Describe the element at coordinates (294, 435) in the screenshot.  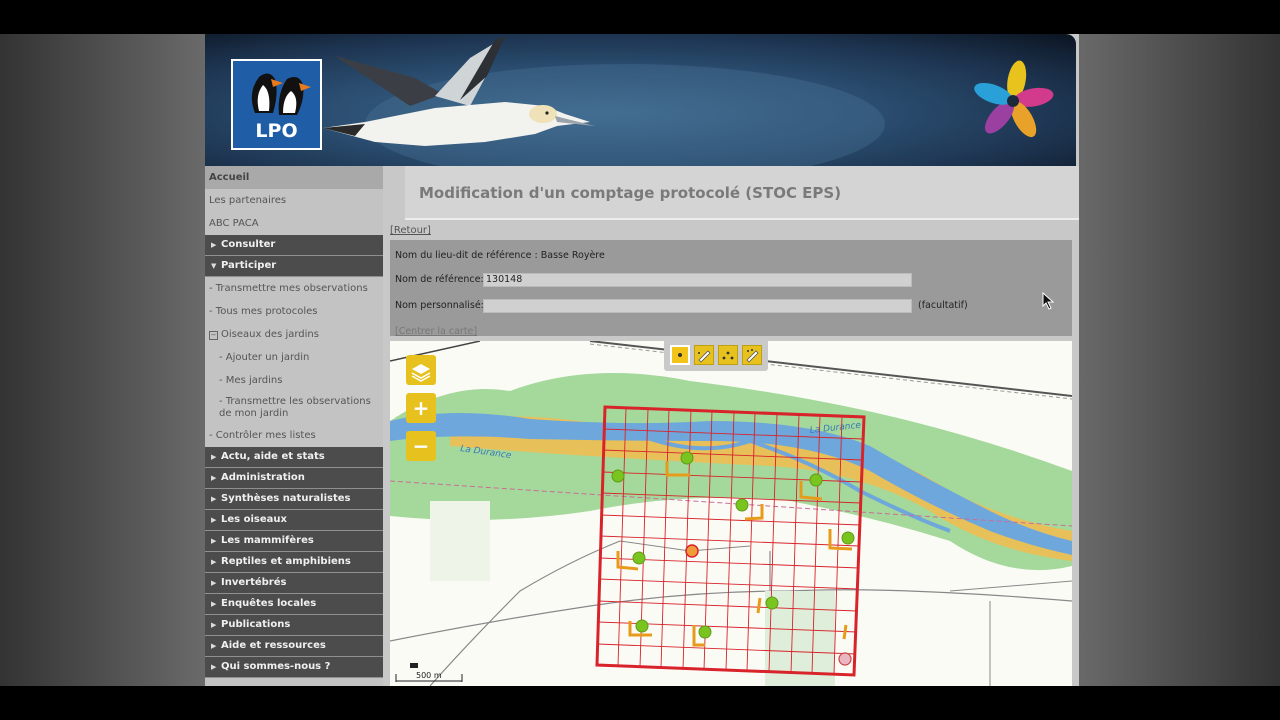
I see `sidebar-link-controler: - Contrôler mes listes` at that location.